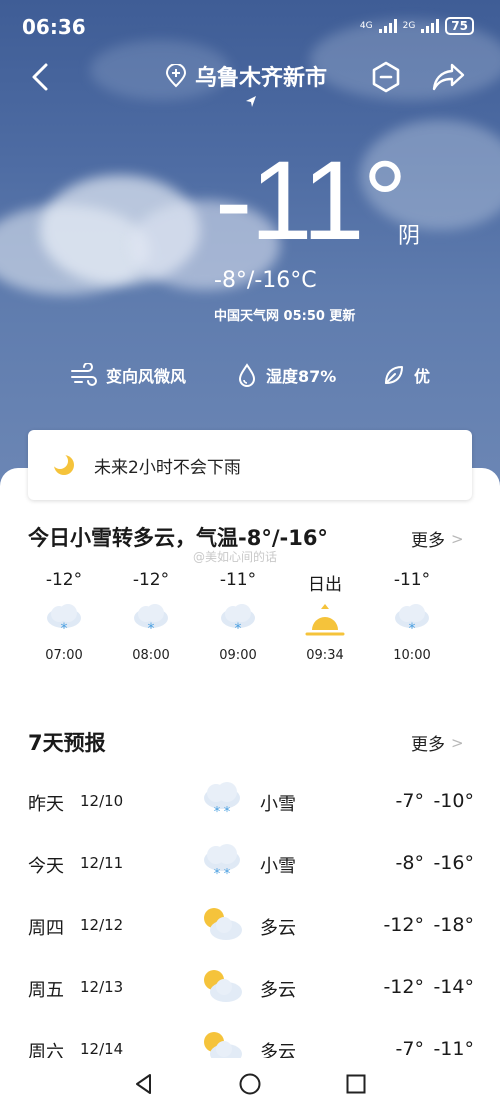  What do you see at coordinates (409, 26) in the screenshot?
I see `network-2g-label: 2G` at bounding box center [409, 26].